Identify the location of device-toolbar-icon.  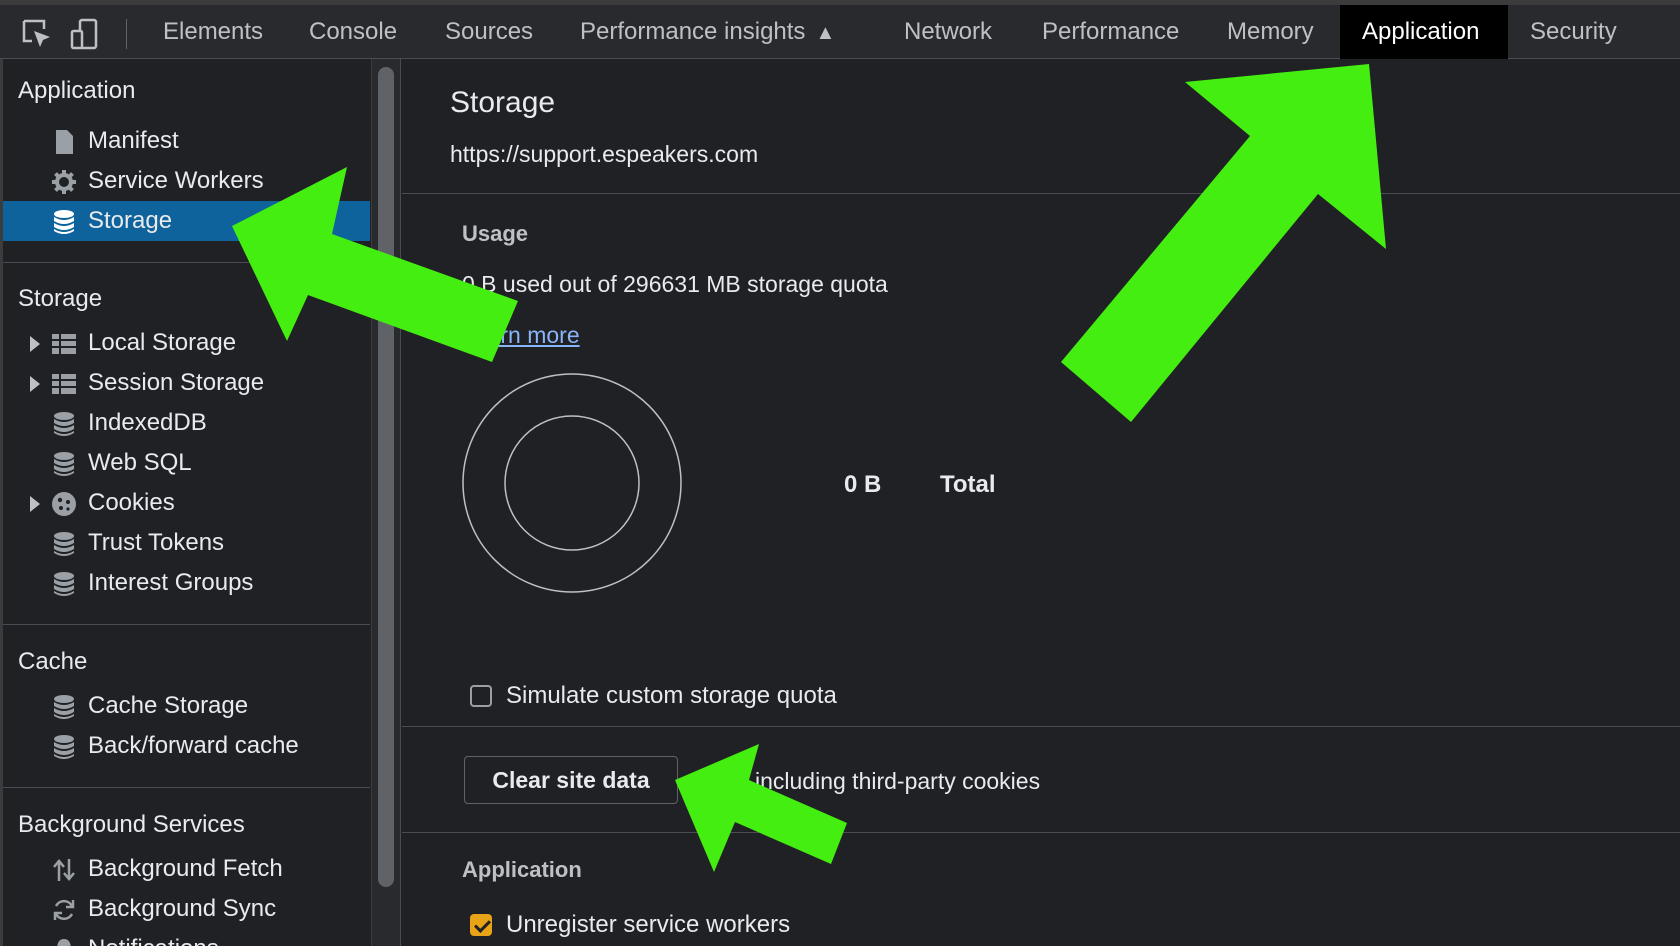
(85, 34).